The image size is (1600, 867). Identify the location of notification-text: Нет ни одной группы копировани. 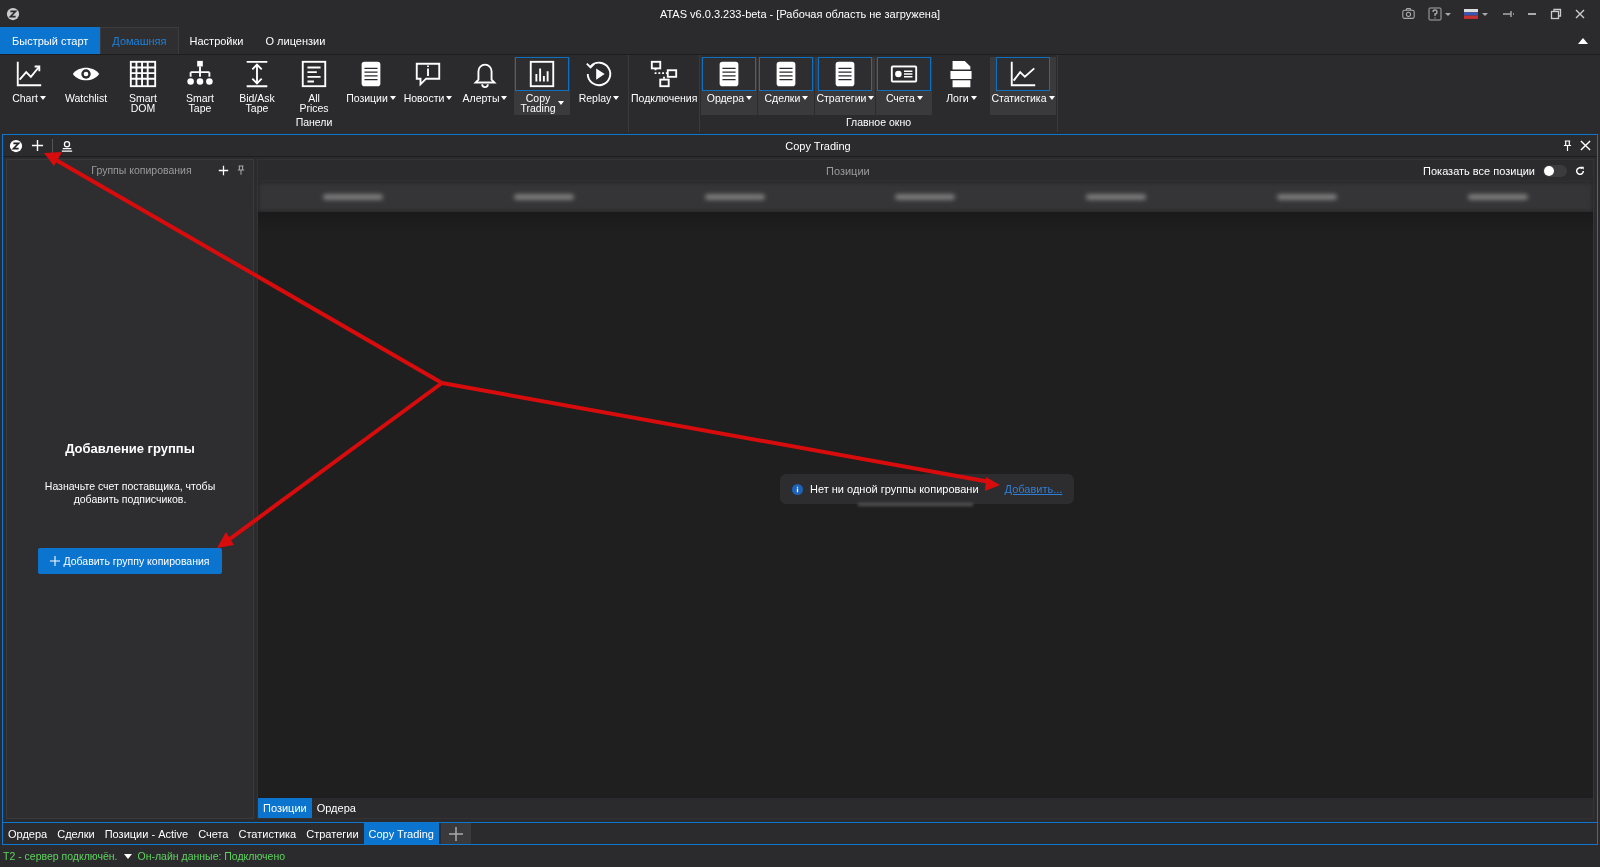
(894, 489).